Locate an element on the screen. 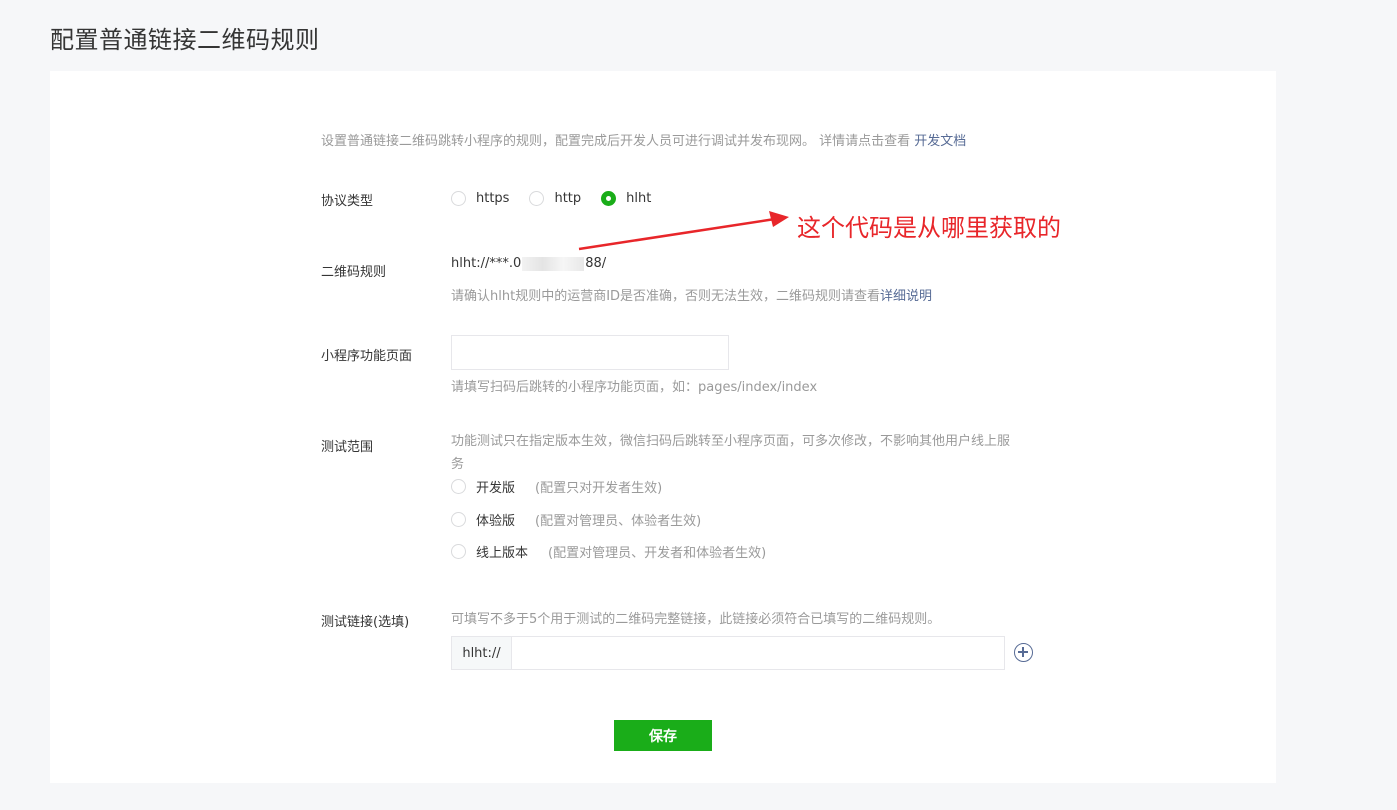 This screenshot has width=1397, height=810. qr-rule-label: 二维码规则 is located at coordinates (354, 272).